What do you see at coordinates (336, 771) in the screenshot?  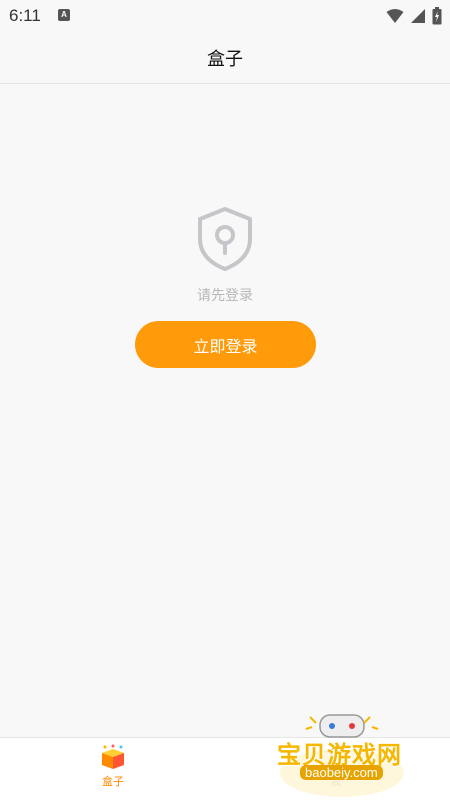 I see `tab-me: 我` at bounding box center [336, 771].